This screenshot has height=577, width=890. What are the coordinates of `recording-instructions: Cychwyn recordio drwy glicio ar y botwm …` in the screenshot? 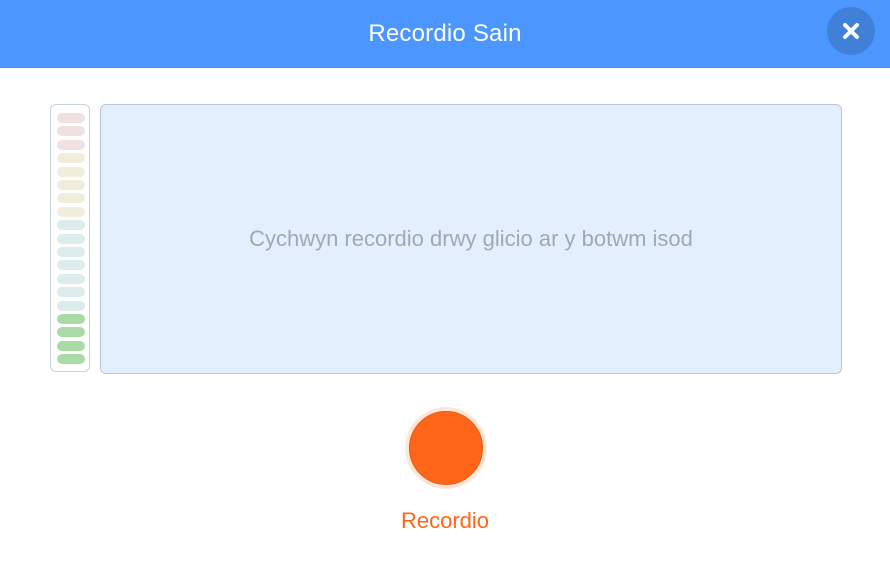 It's located at (471, 238).